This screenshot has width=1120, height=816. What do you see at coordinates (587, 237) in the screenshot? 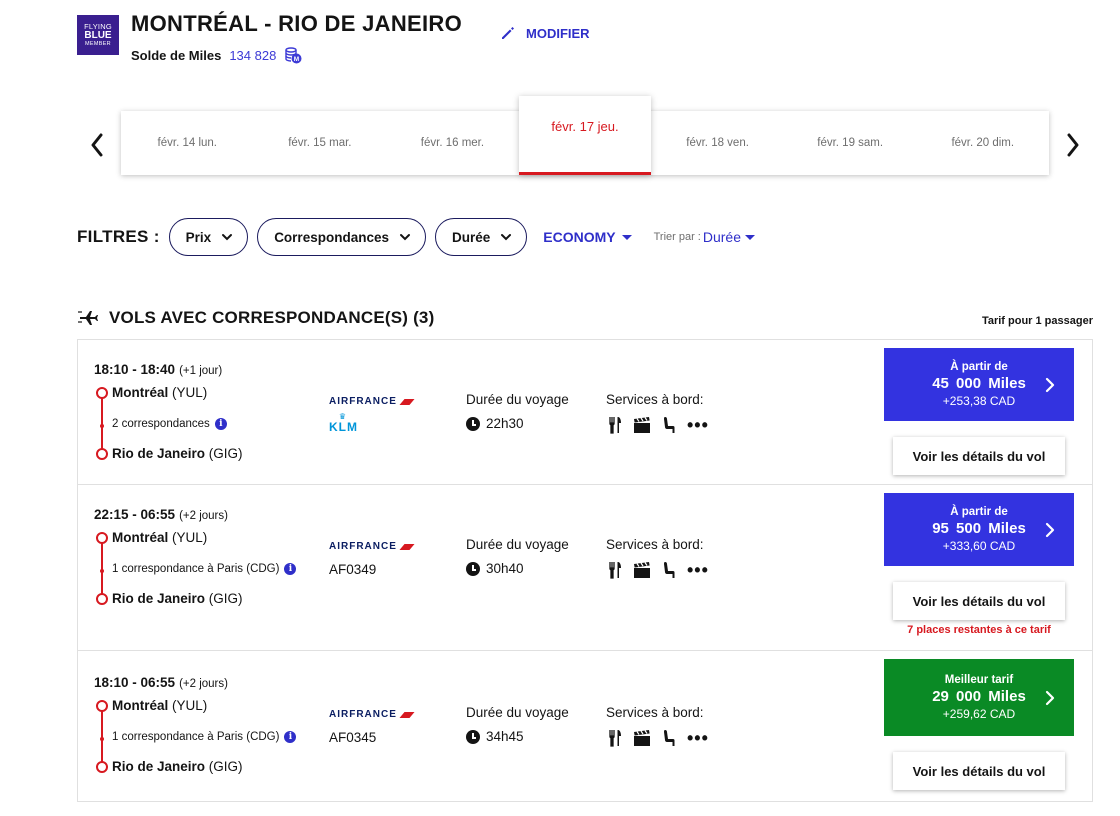
I see `cabin-class-dropdown: ECONOMY` at bounding box center [587, 237].